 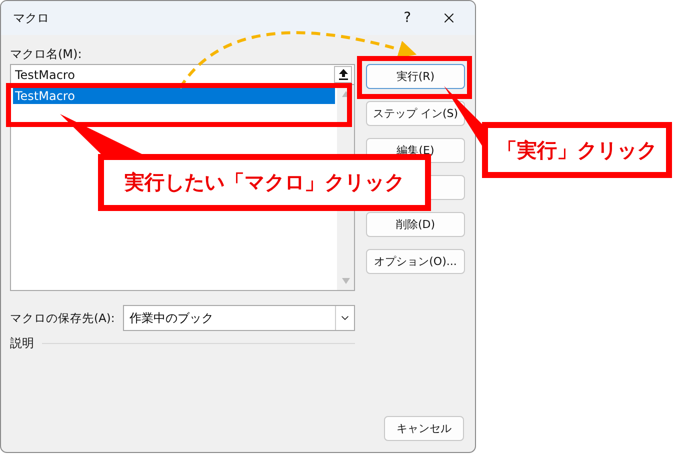 I want to click on dialog-button: ステップ イン(S), so click(x=415, y=113).